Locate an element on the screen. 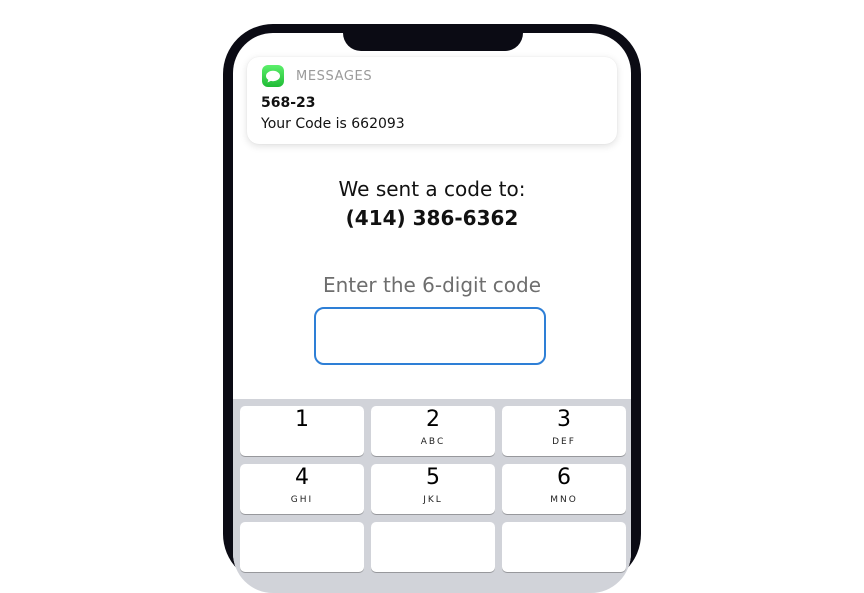  key-letters: ABC is located at coordinates (433, 442).